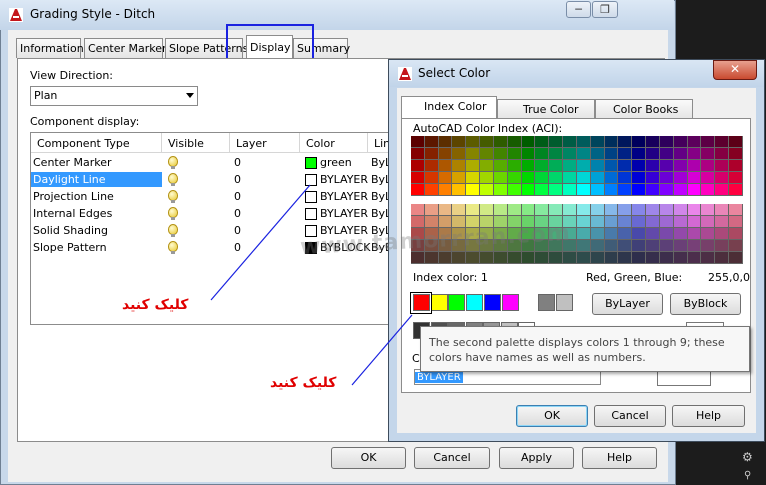 The width and height of the screenshot is (766, 485). What do you see at coordinates (303, 383) in the screenshot?
I see `click-annotation-2: کلیک کنید` at bounding box center [303, 383].